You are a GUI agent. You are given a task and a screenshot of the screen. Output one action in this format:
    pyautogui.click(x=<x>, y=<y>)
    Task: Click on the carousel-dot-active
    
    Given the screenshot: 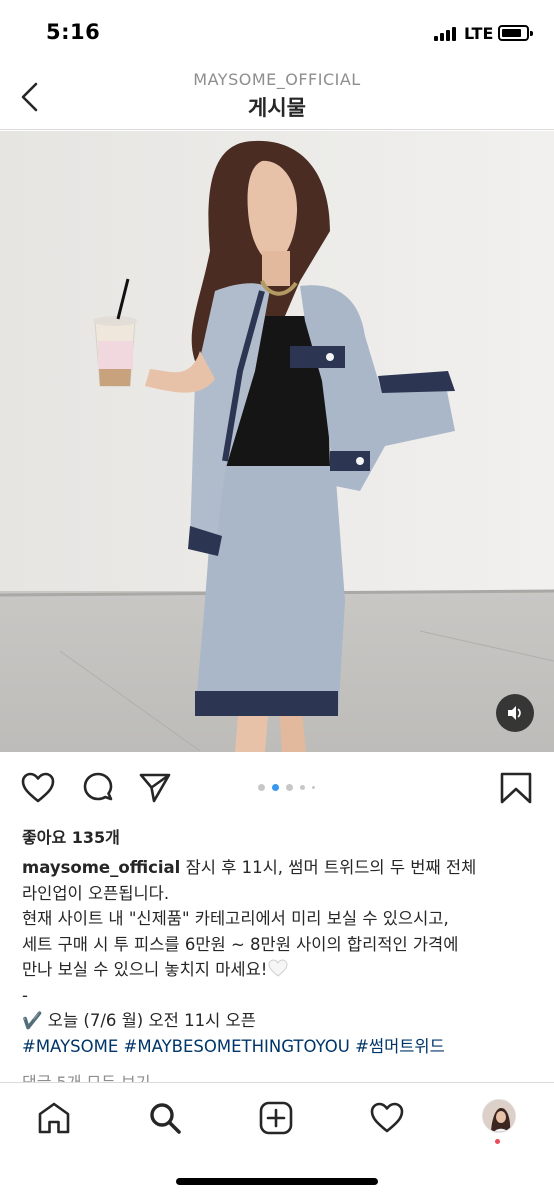 What is the action you would take?
    pyautogui.click(x=275, y=787)
    